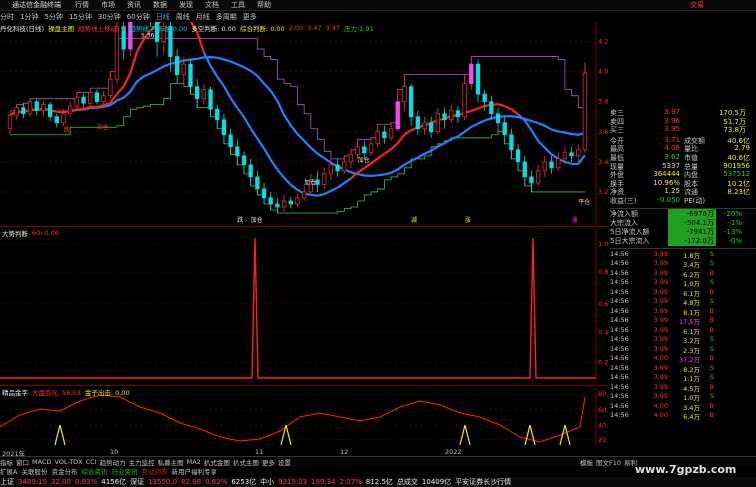  I want to click on timeframe-tab: 1分钟, so click(29, 17).